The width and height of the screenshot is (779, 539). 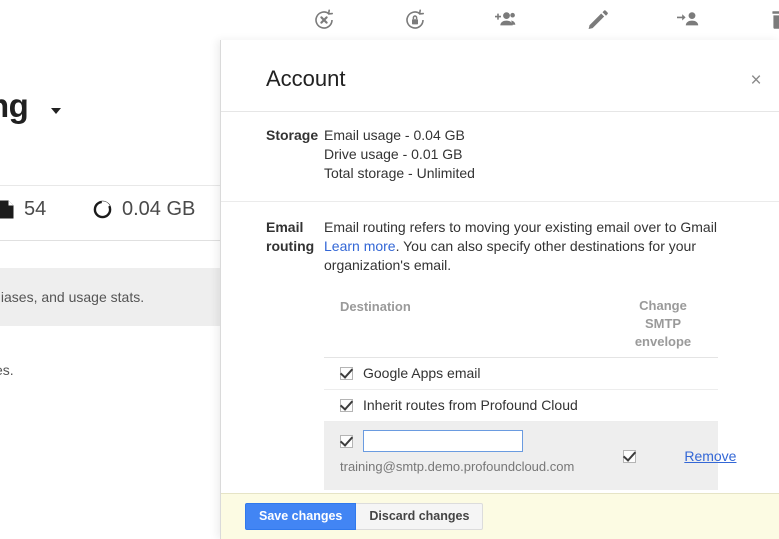 I want to click on document-icon, so click(x=7, y=209).